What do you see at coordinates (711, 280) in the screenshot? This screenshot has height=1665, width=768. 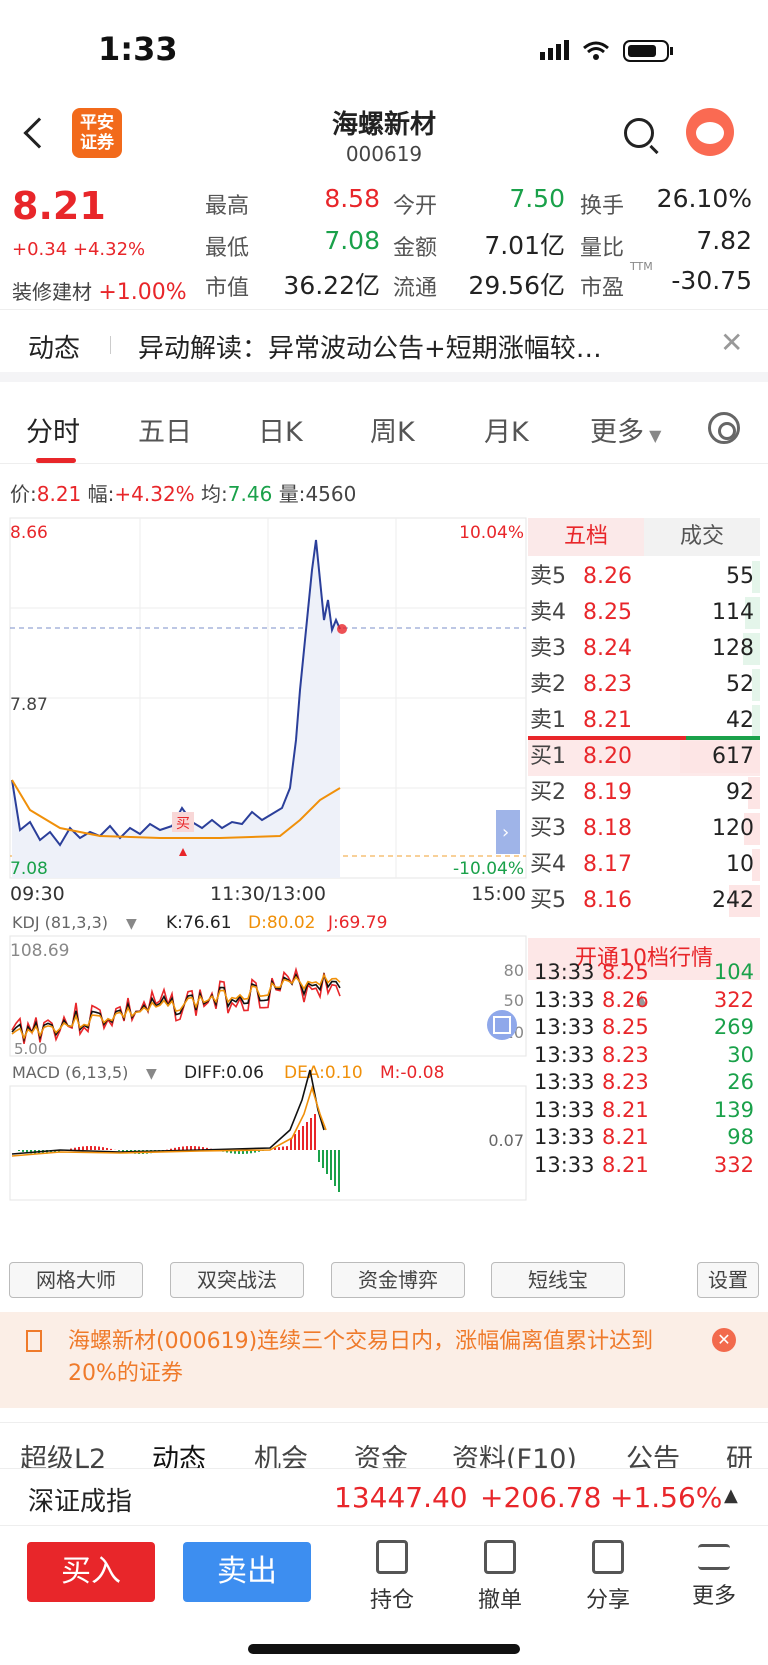 I see `quote-field-value: -30.75` at bounding box center [711, 280].